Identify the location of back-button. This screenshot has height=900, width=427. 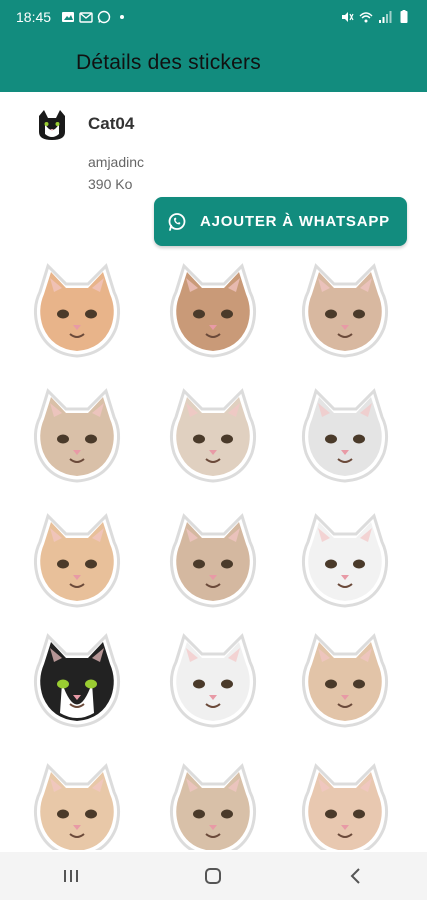
(356, 876).